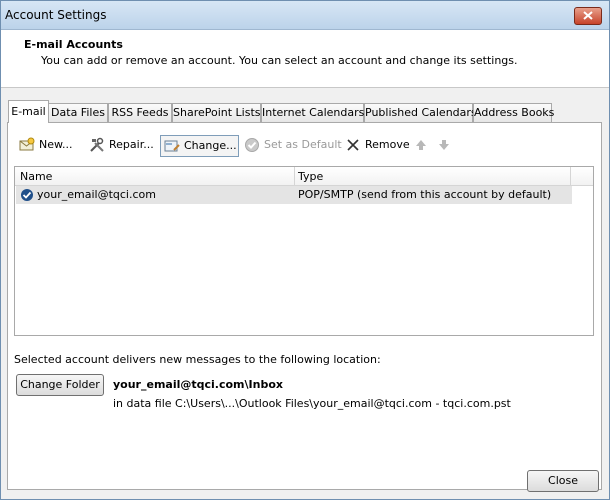 Image resolution: width=610 pixels, height=500 pixels. What do you see at coordinates (563, 481) in the screenshot?
I see `close-button: Close` at bounding box center [563, 481].